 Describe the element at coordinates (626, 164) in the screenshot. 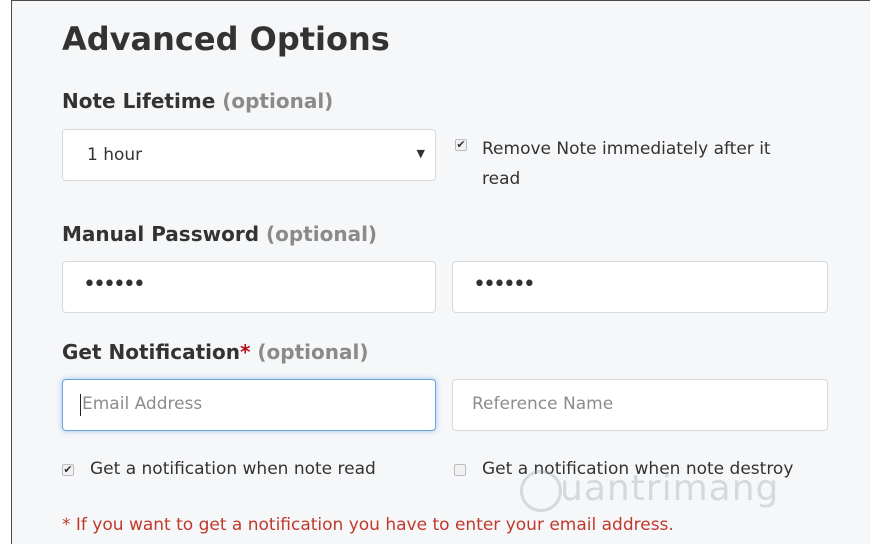

I see `remove-note-checkbox-label: Remove Note immediately after it read` at that location.